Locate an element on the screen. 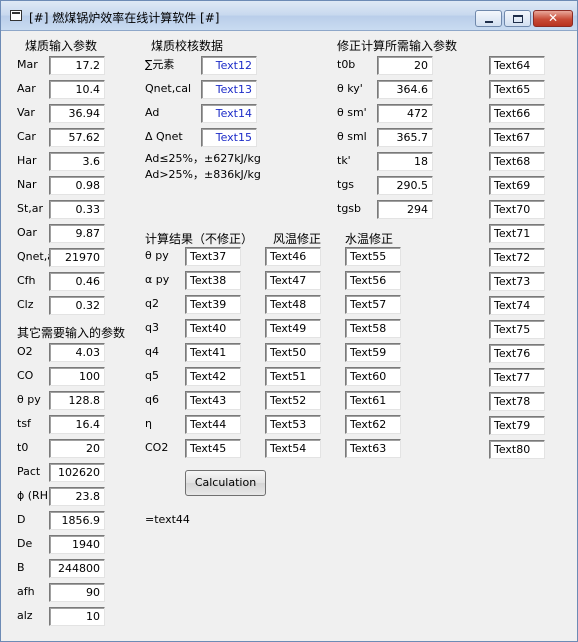 This screenshot has height=642, width=578. water-result-field: Text63 is located at coordinates (373, 448).